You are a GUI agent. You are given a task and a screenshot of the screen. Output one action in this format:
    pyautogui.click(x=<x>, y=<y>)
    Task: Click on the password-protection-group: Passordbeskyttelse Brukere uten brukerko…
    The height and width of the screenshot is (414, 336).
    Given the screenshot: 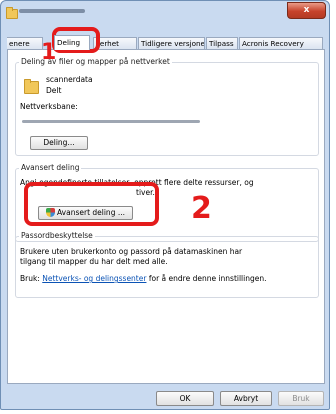 What is the action you would take?
    pyautogui.click(x=167, y=264)
    